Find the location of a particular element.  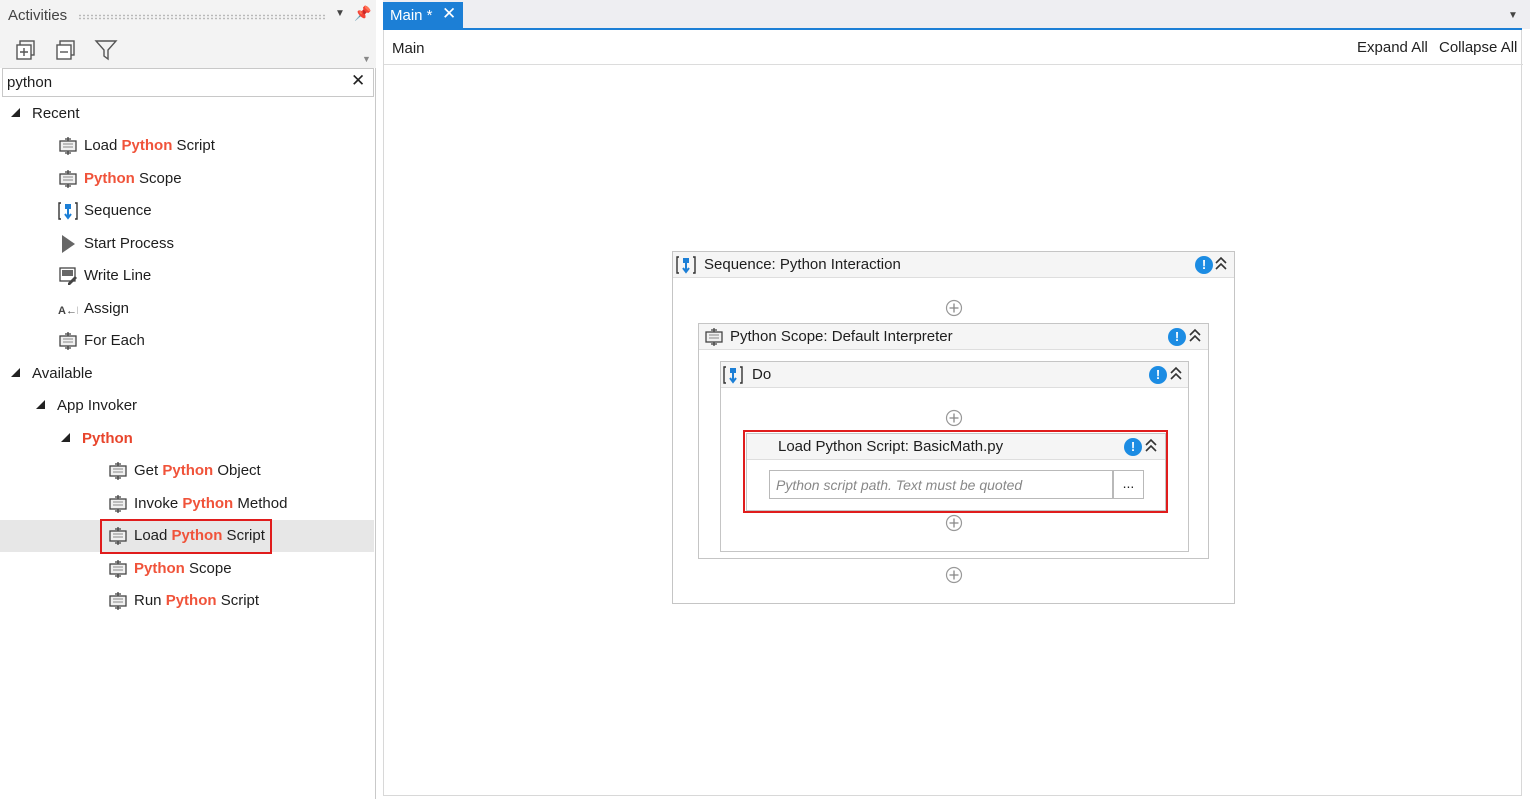

recent-activity-item: Start Process is located at coordinates (187, 244).